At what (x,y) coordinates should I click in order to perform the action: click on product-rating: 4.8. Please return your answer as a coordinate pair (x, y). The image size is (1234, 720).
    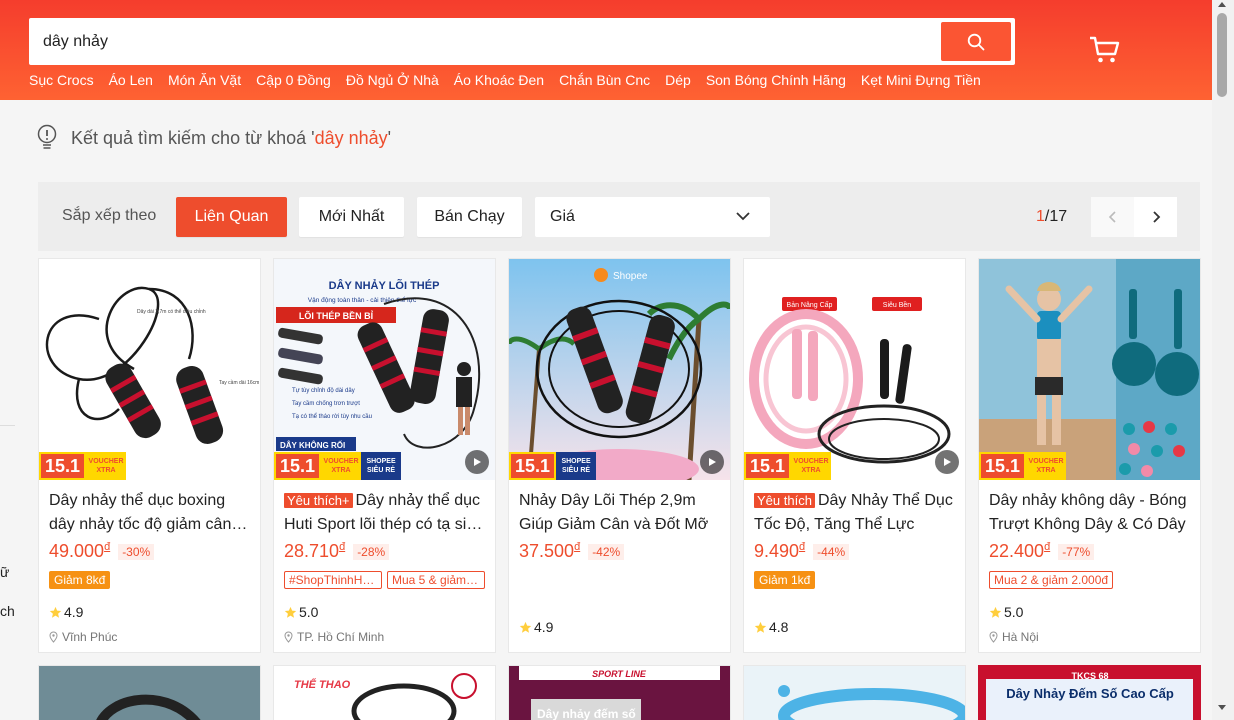
    Looking at the image, I should click on (771, 627).